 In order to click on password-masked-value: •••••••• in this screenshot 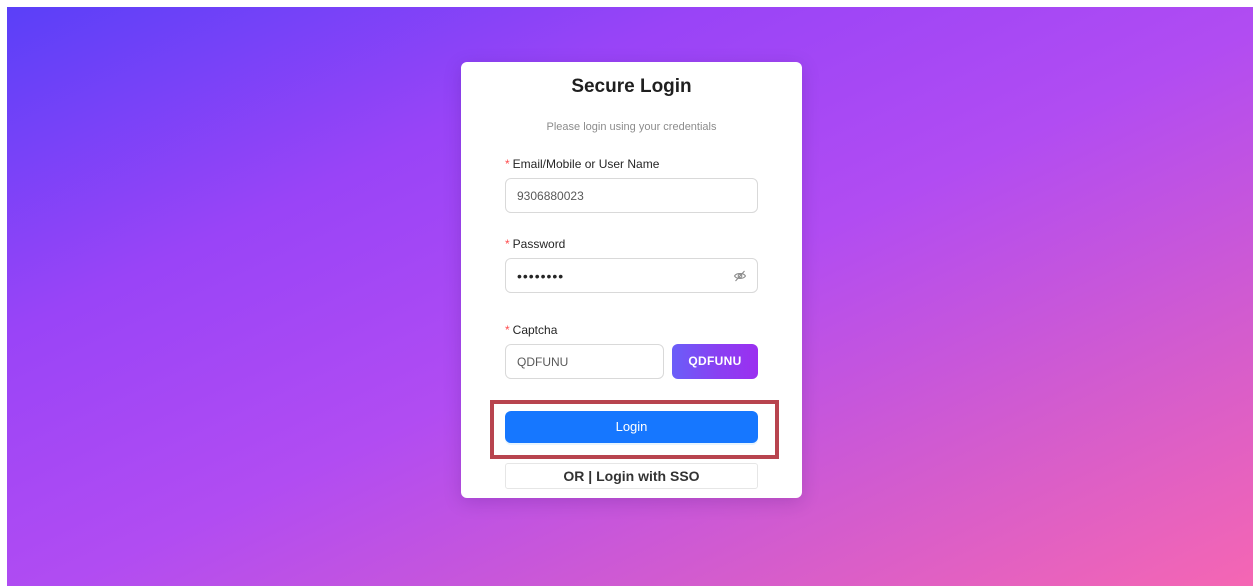, I will do `click(541, 276)`.